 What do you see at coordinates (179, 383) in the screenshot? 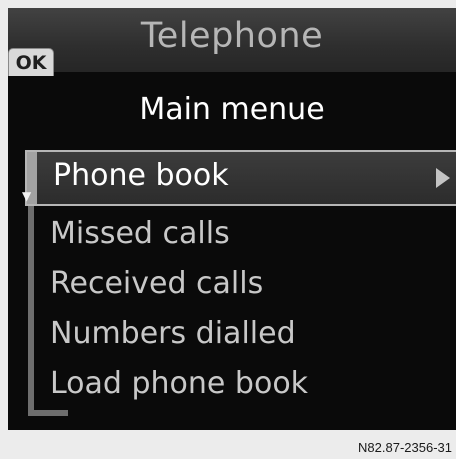
I see `menu-item-load-phone-book: Load phone book` at bounding box center [179, 383].